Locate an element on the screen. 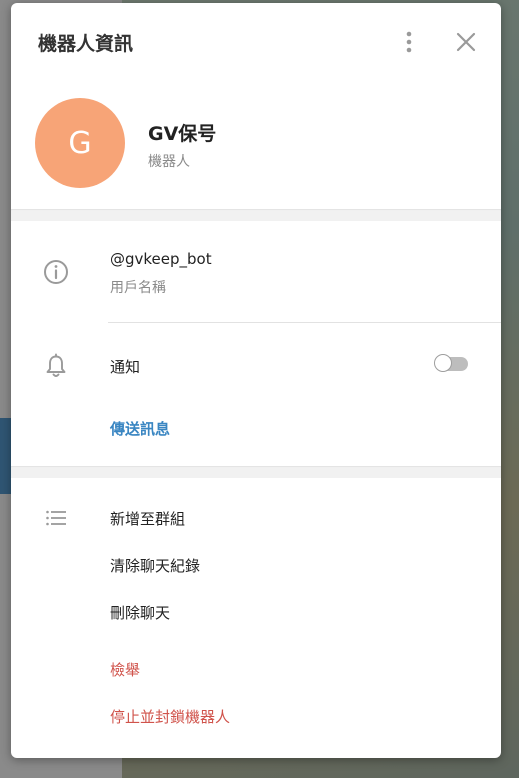 The width and height of the screenshot is (519, 778). report-button: 檢舉 is located at coordinates (125, 669).